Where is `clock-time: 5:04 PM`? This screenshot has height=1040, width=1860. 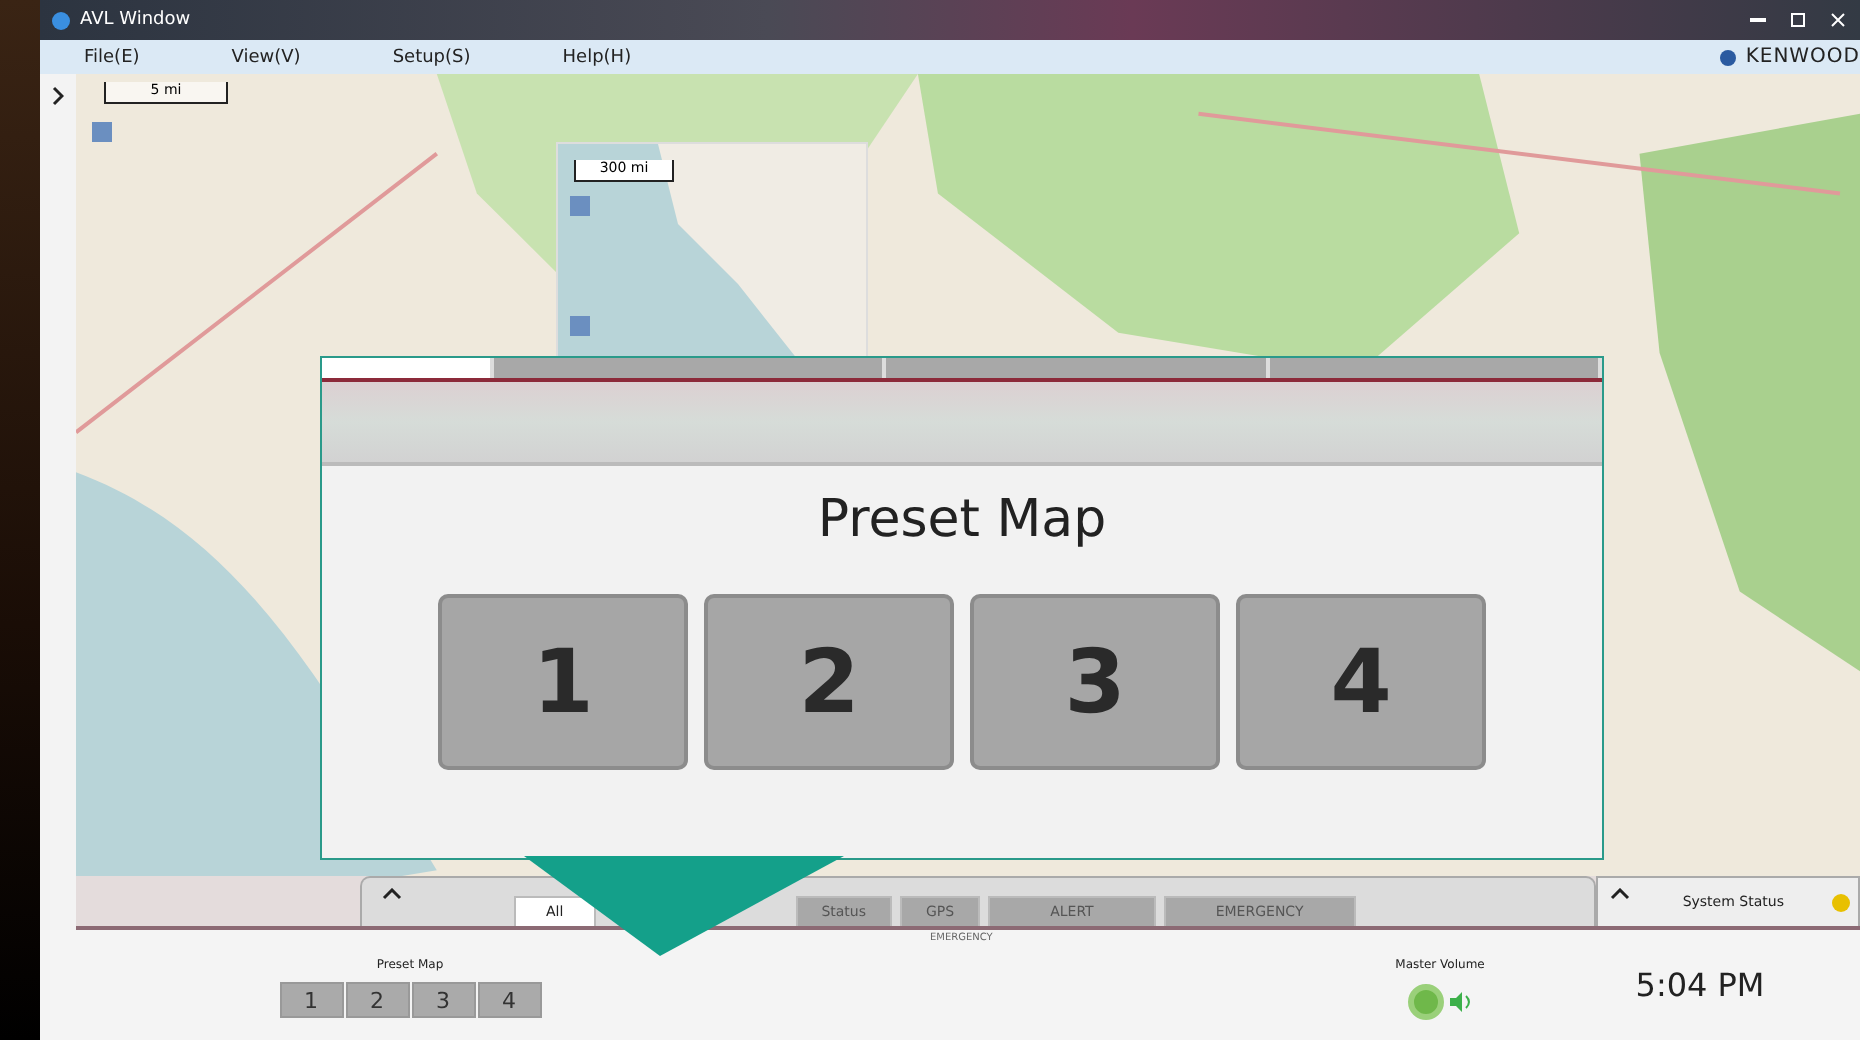
clock-time: 5:04 PM is located at coordinates (1700, 985).